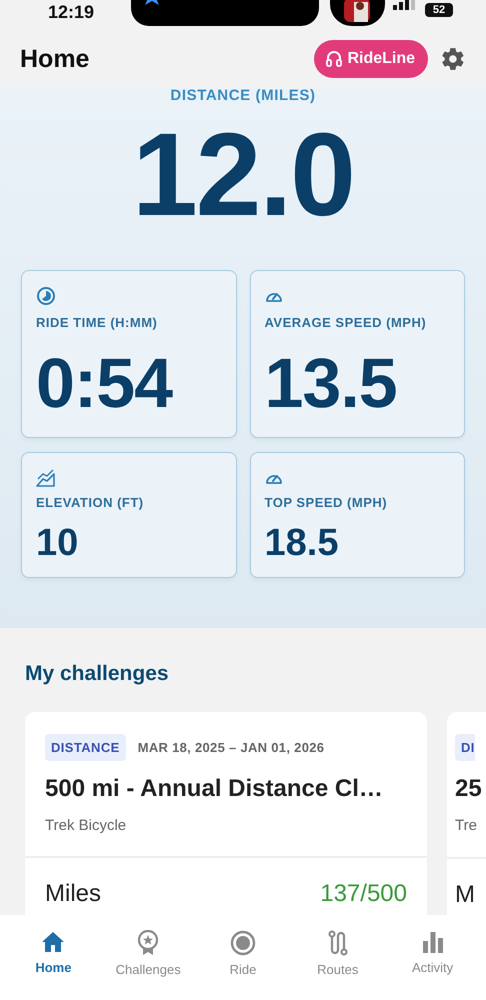 The image size is (486, 1000). Describe the element at coordinates (243, 175) in the screenshot. I see `distance-value: 12.0` at that location.